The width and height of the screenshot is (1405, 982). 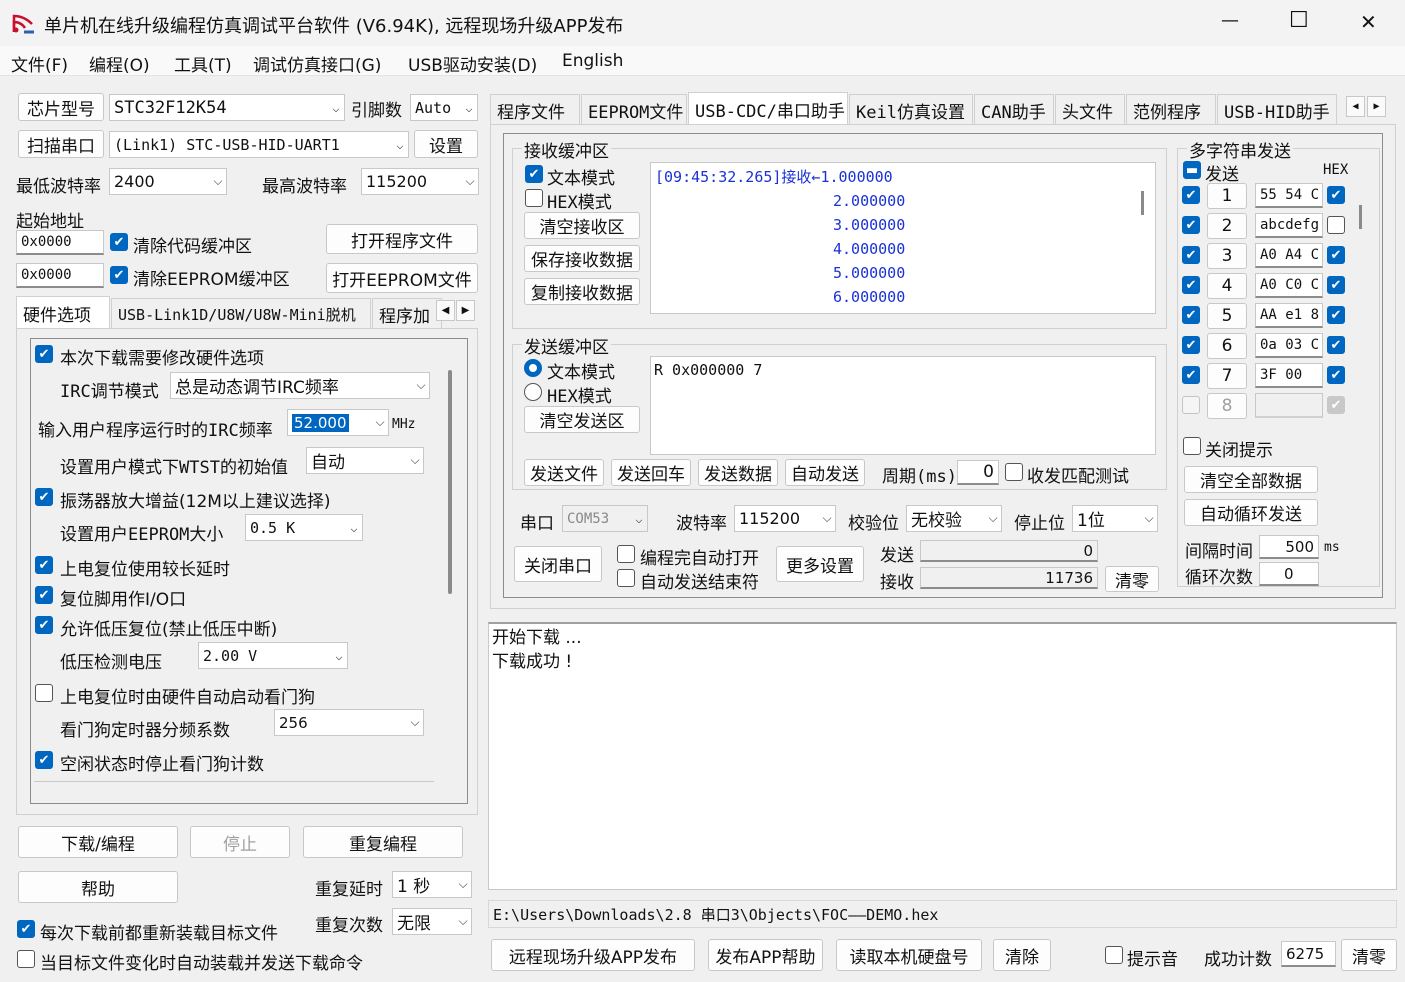 What do you see at coordinates (1289, 345) in the screenshot?
I see `row-string-field: 0a 03 C` at bounding box center [1289, 345].